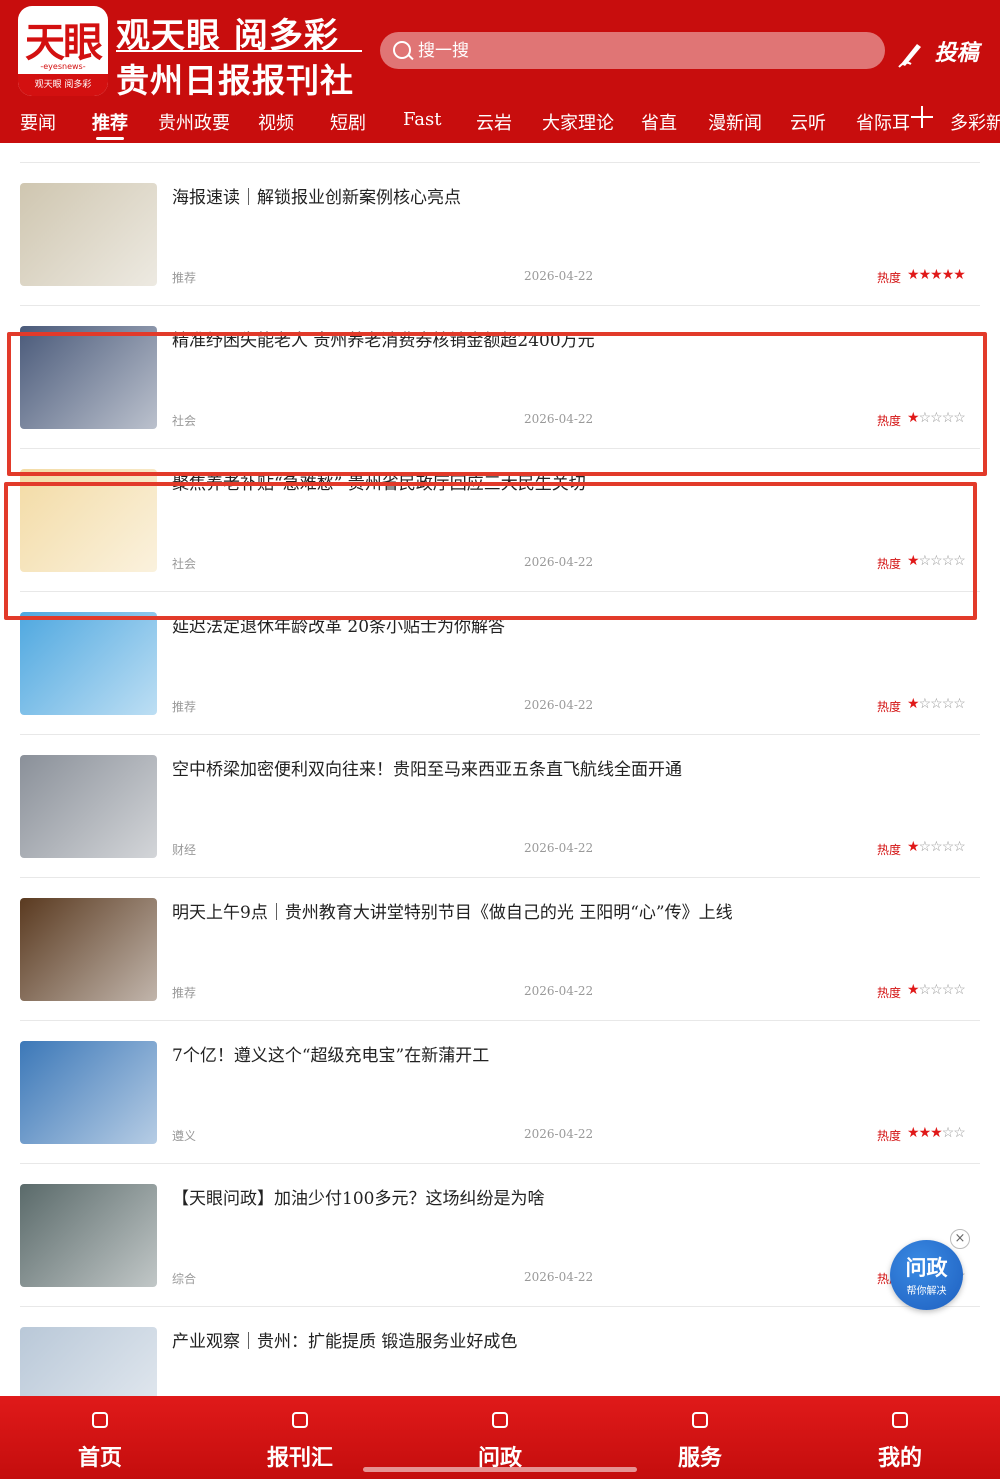 The image size is (1000, 1479). I want to click on news-title: 海报速读｜解锁报业创新案例核心亮点, so click(572, 195).